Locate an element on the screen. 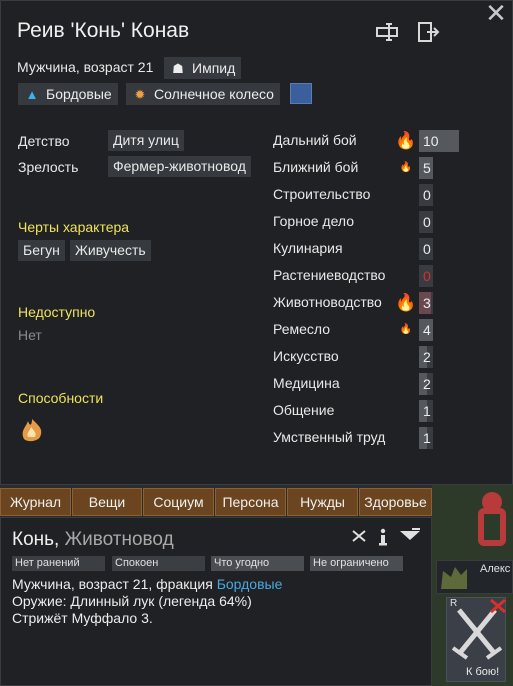  xenotype-tag: ☗ Импид is located at coordinates (203, 68).